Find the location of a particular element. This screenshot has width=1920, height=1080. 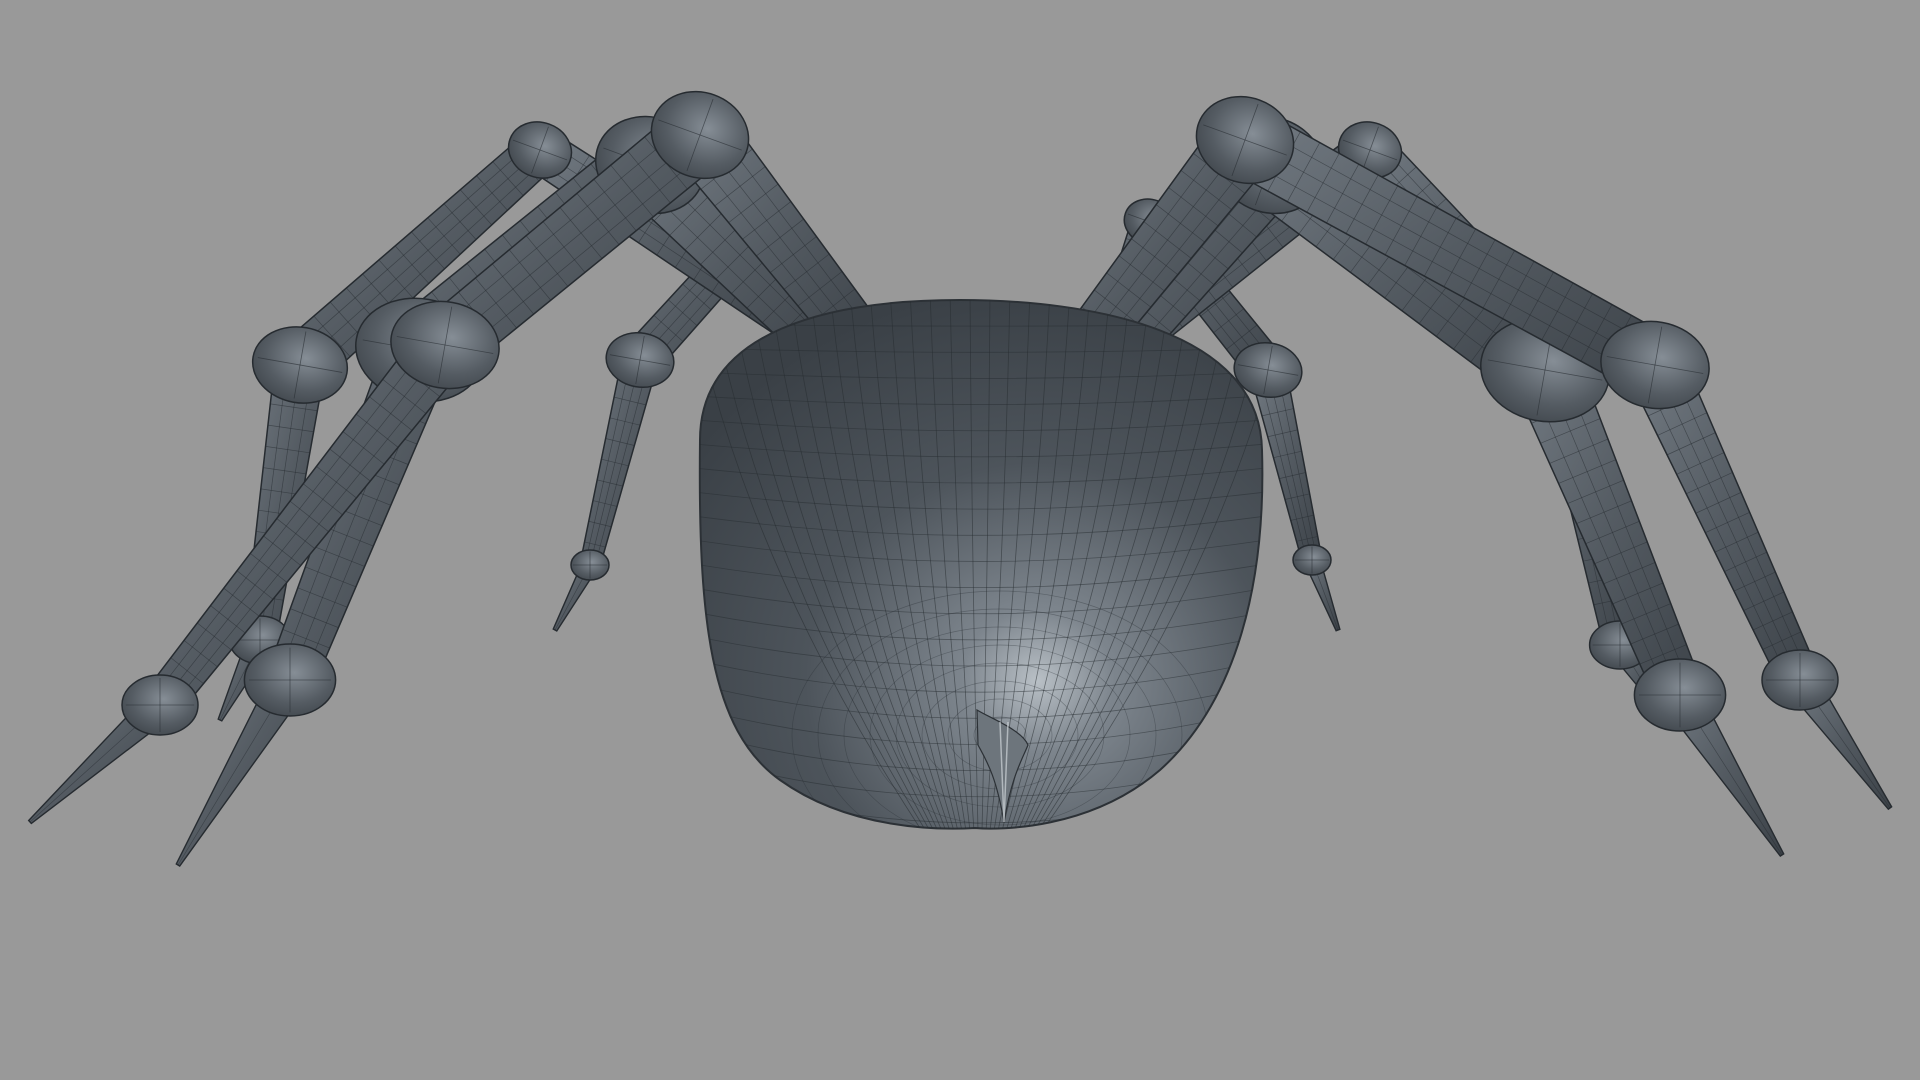

abdomen is located at coordinates (981, 564).